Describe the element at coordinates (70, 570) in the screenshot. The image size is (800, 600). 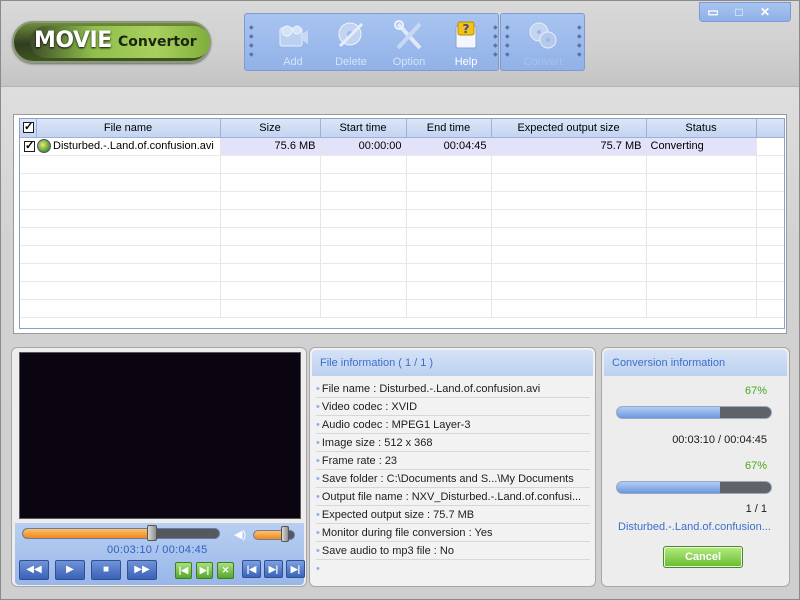
I see `play-button: ▶` at that location.